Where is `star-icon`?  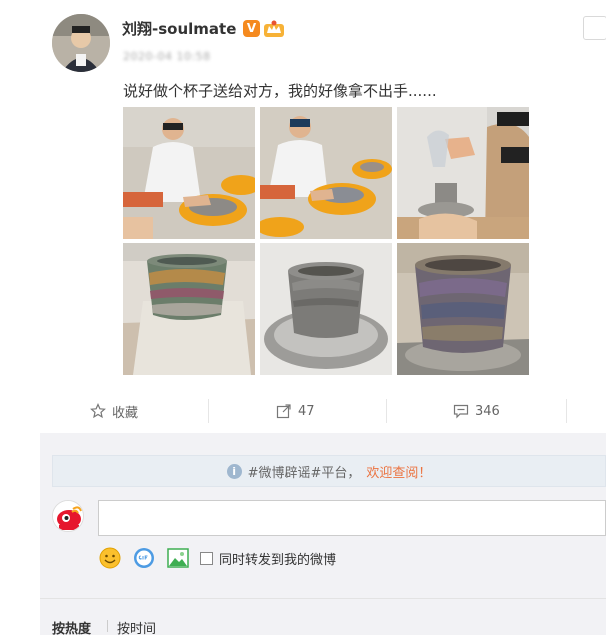 star-icon is located at coordinates (98, 411).